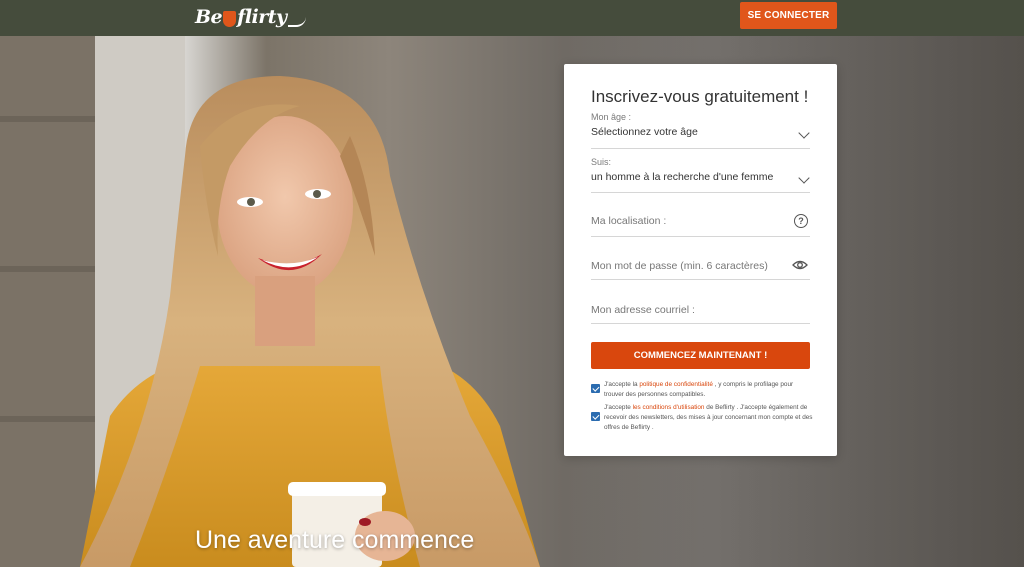 This screenshot has height=567, width=1024. What do you see at coordinates (676, 384) in the screenshot?
I see `privacy-policy-link: politique de confidentialité` at bounding box center [676, 384].